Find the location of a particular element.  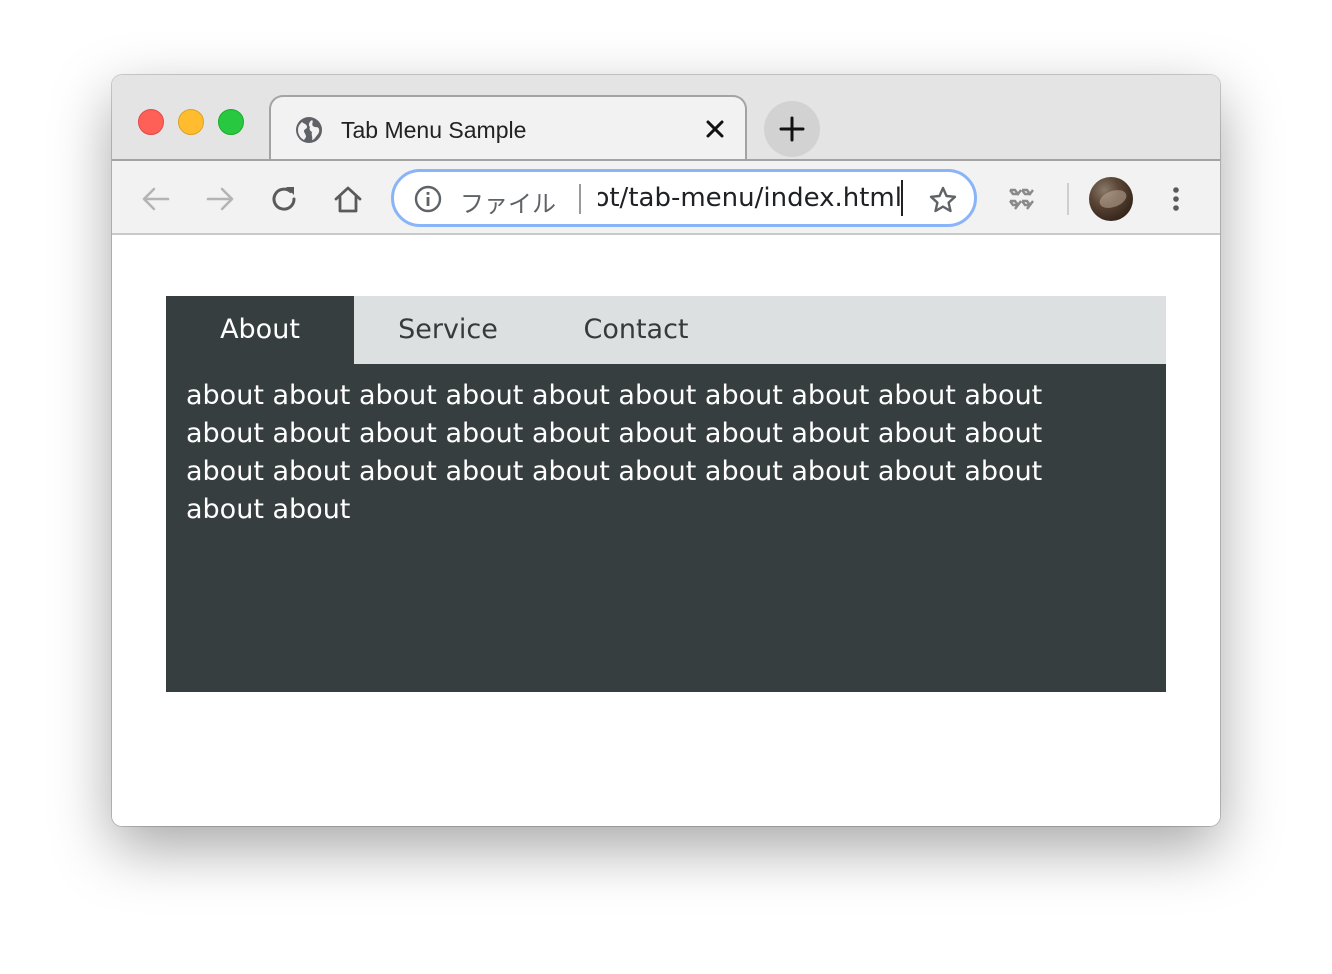

tab-contact: Contact is located at coordinates (636, 330).